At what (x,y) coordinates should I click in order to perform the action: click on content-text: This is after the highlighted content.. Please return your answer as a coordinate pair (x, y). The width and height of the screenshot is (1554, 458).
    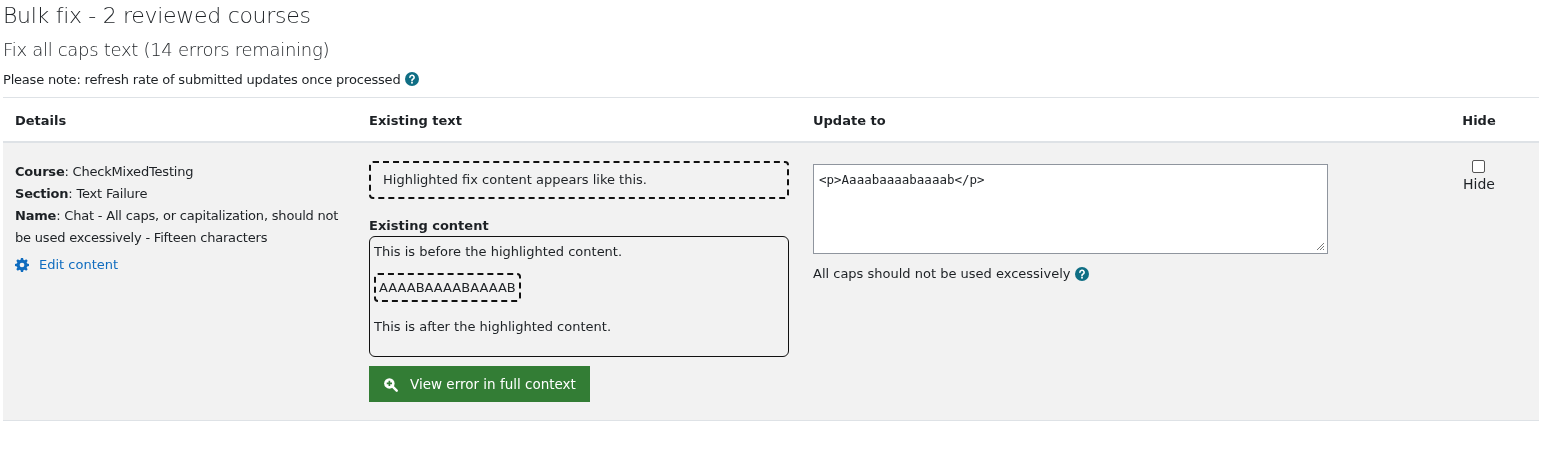
    Looking at the image, I should click on (493, 327).